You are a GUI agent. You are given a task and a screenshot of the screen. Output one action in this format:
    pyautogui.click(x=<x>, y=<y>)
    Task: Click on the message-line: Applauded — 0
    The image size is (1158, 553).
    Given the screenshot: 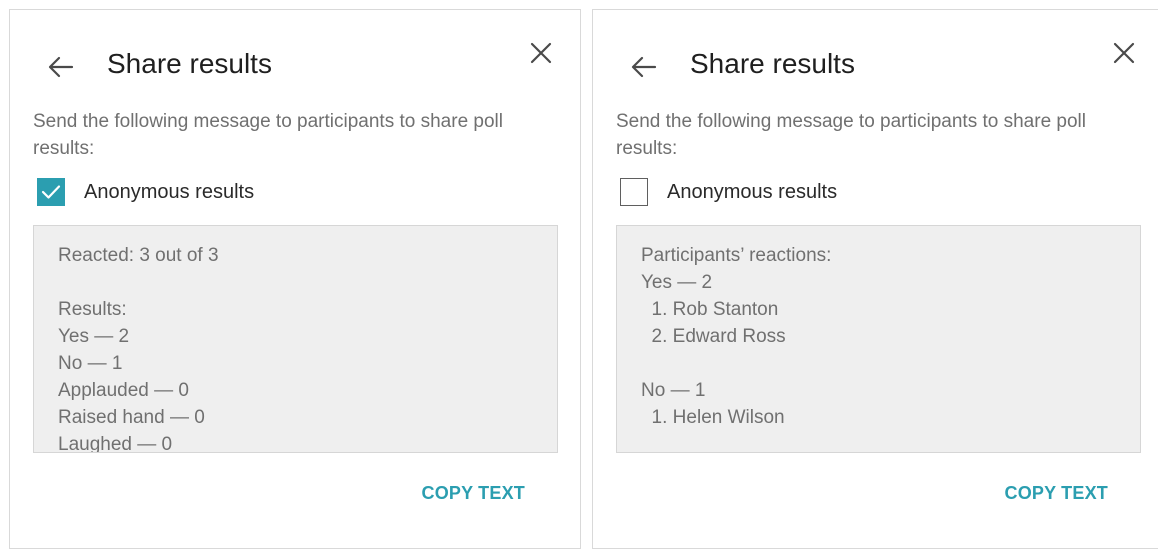 What is the action you would take?
    pyautogui.click(x=123, y=390)
    